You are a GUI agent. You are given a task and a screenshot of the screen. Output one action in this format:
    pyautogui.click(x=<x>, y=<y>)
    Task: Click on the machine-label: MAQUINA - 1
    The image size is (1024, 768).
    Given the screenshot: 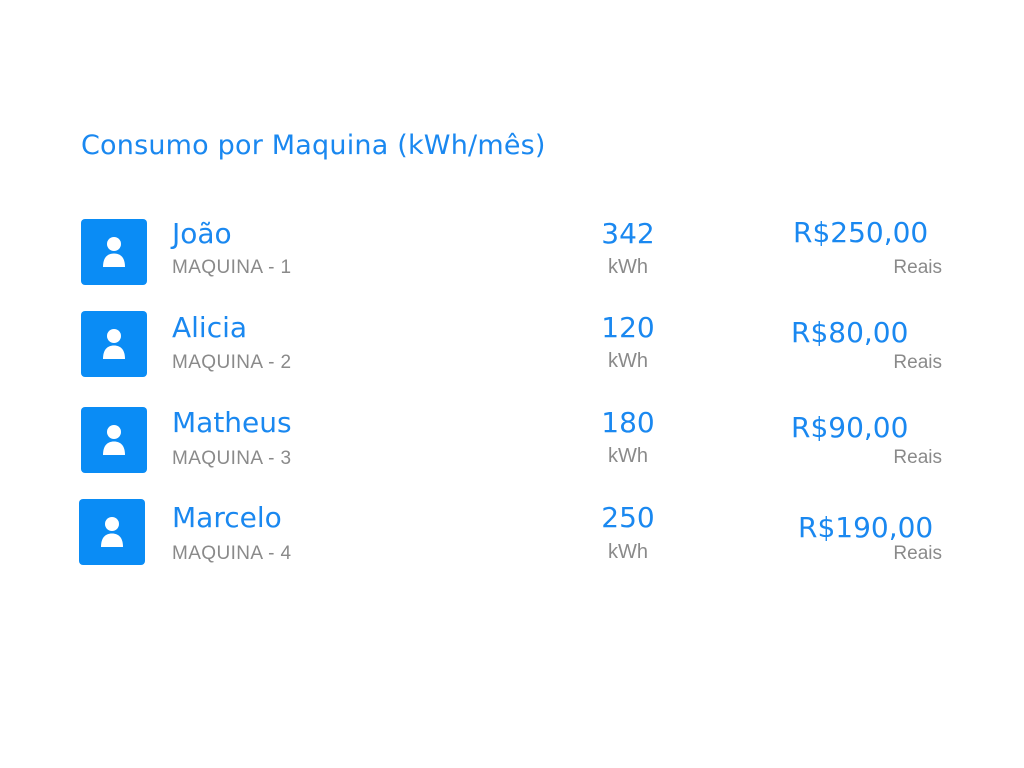 What is the action you would take?
    pyautogui.click(x=232, y=267)
    